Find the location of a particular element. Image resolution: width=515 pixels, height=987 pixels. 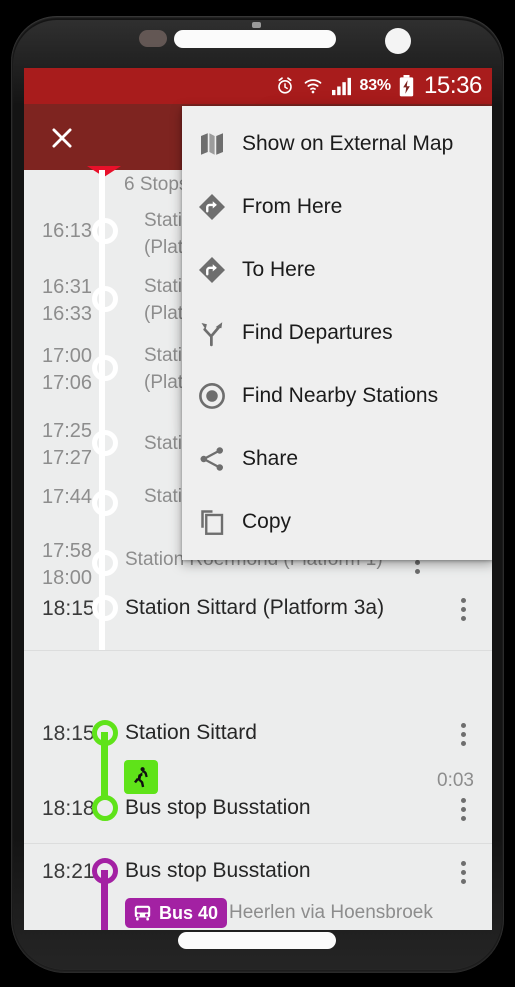

status-bar: 83% 15:36 is located at coordinates (258, 86).